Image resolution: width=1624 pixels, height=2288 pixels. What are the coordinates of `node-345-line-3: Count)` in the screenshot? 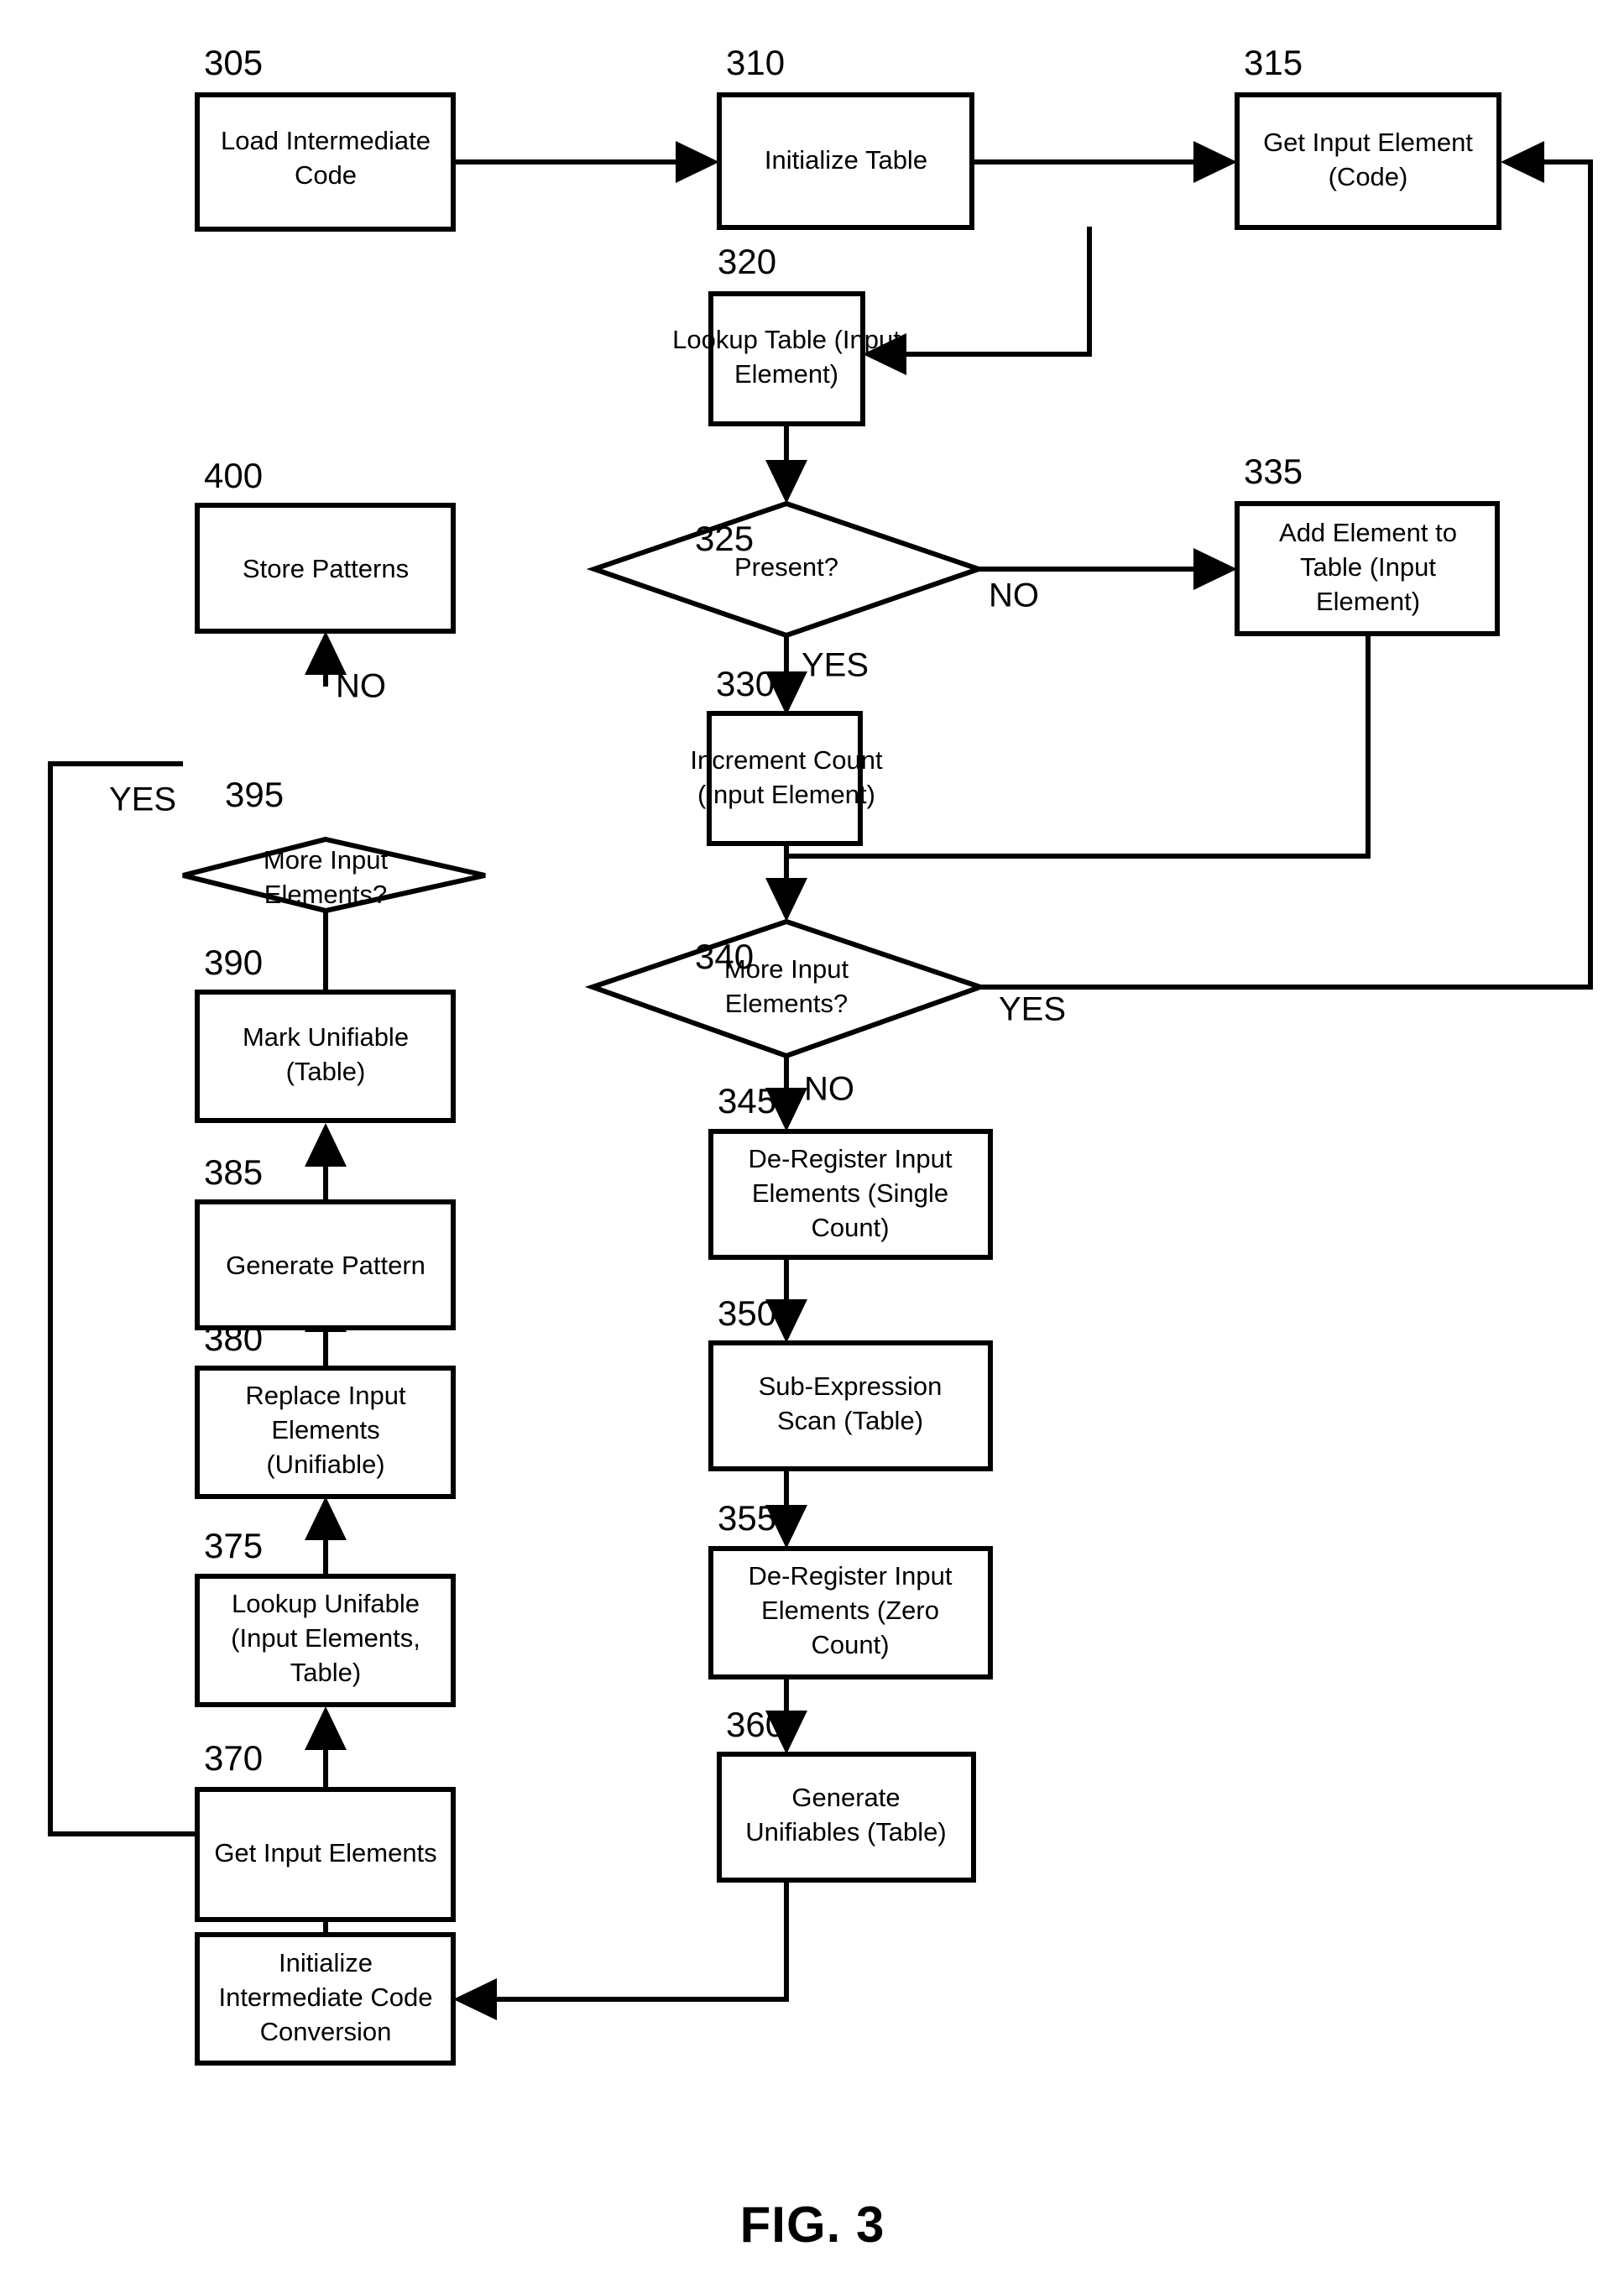 It's located at (850, 1227).